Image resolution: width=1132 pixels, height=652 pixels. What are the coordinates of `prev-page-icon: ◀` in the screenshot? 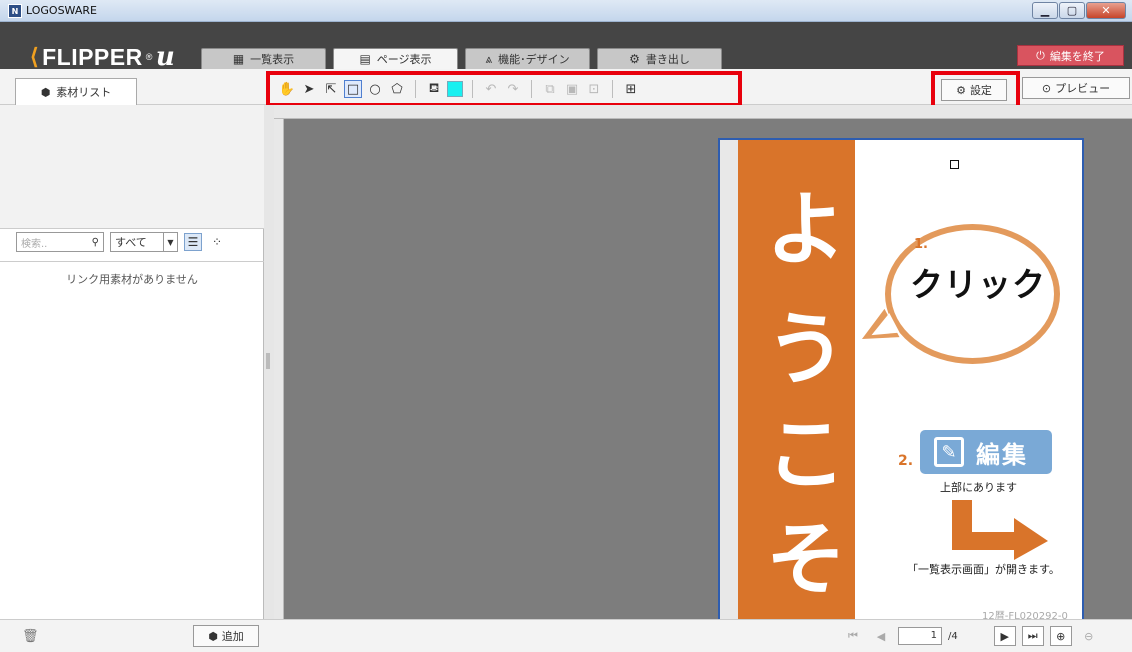 It's located at (881, 636).